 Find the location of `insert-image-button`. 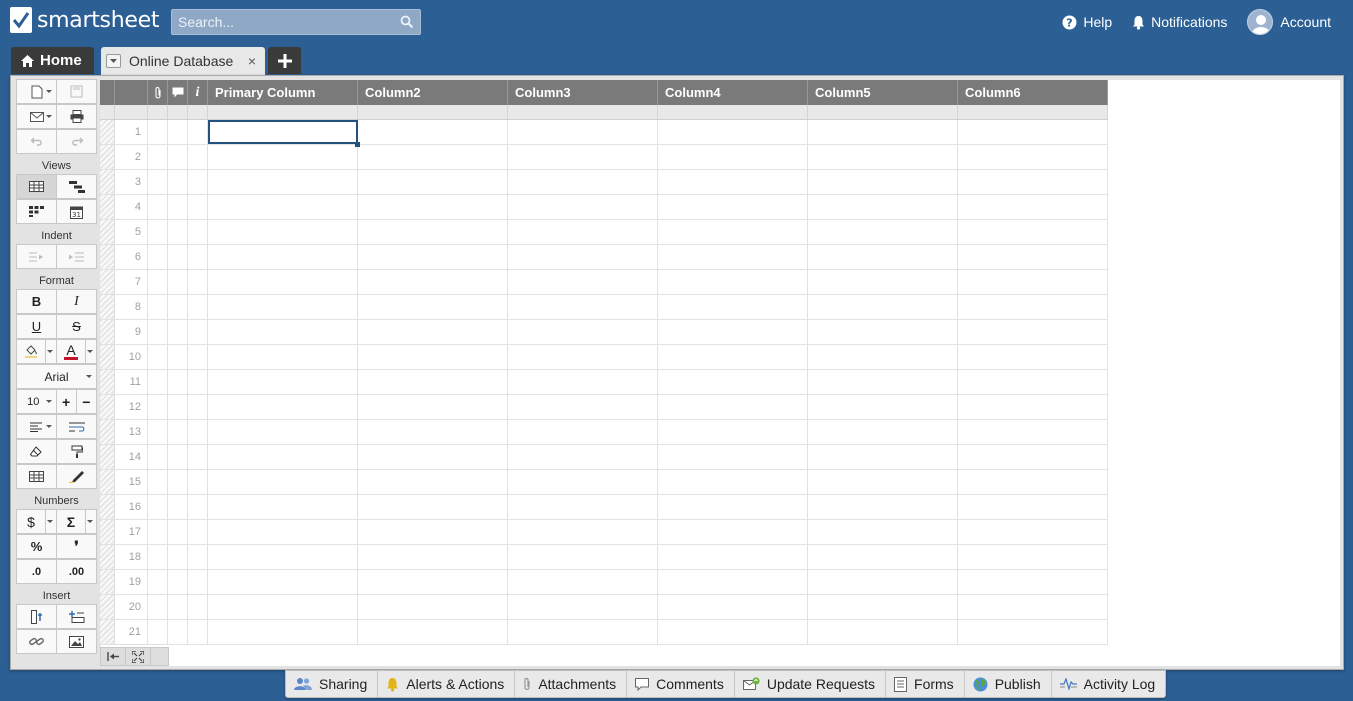

insert-image-button is located at coordinates (76, 641).